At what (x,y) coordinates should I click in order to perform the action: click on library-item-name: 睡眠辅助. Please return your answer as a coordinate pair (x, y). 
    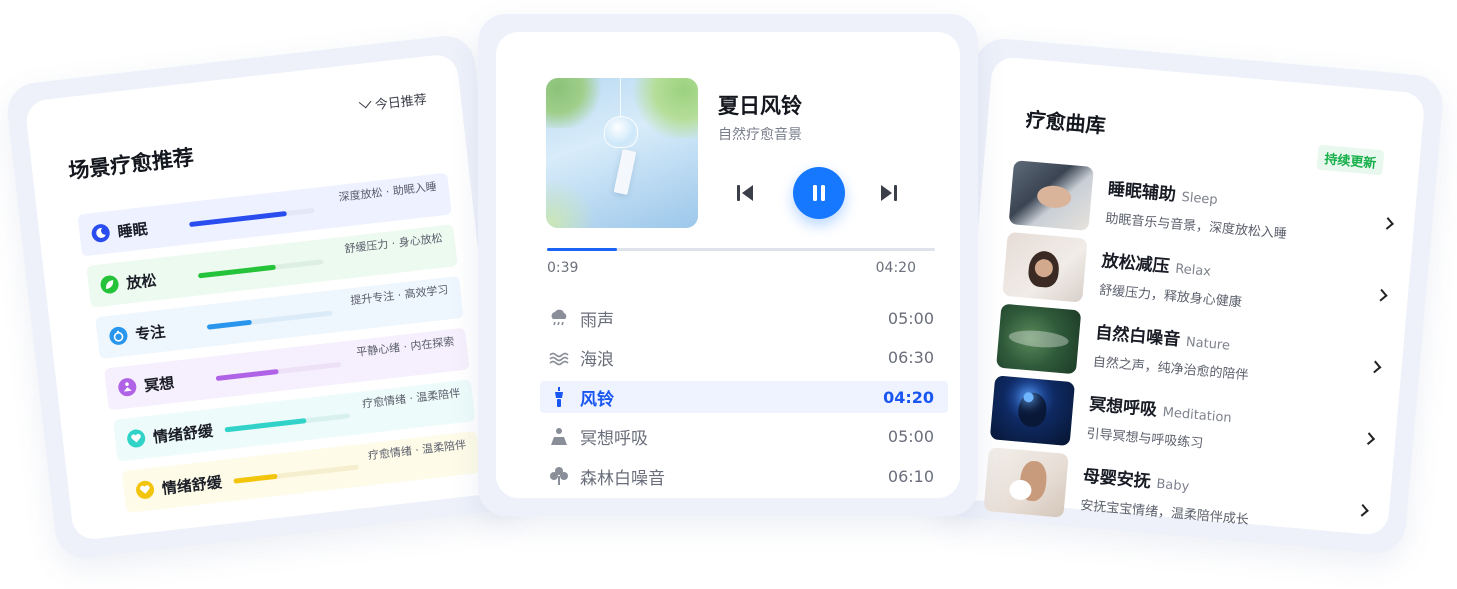
    Looking at the image, I should click on (1142, 192).